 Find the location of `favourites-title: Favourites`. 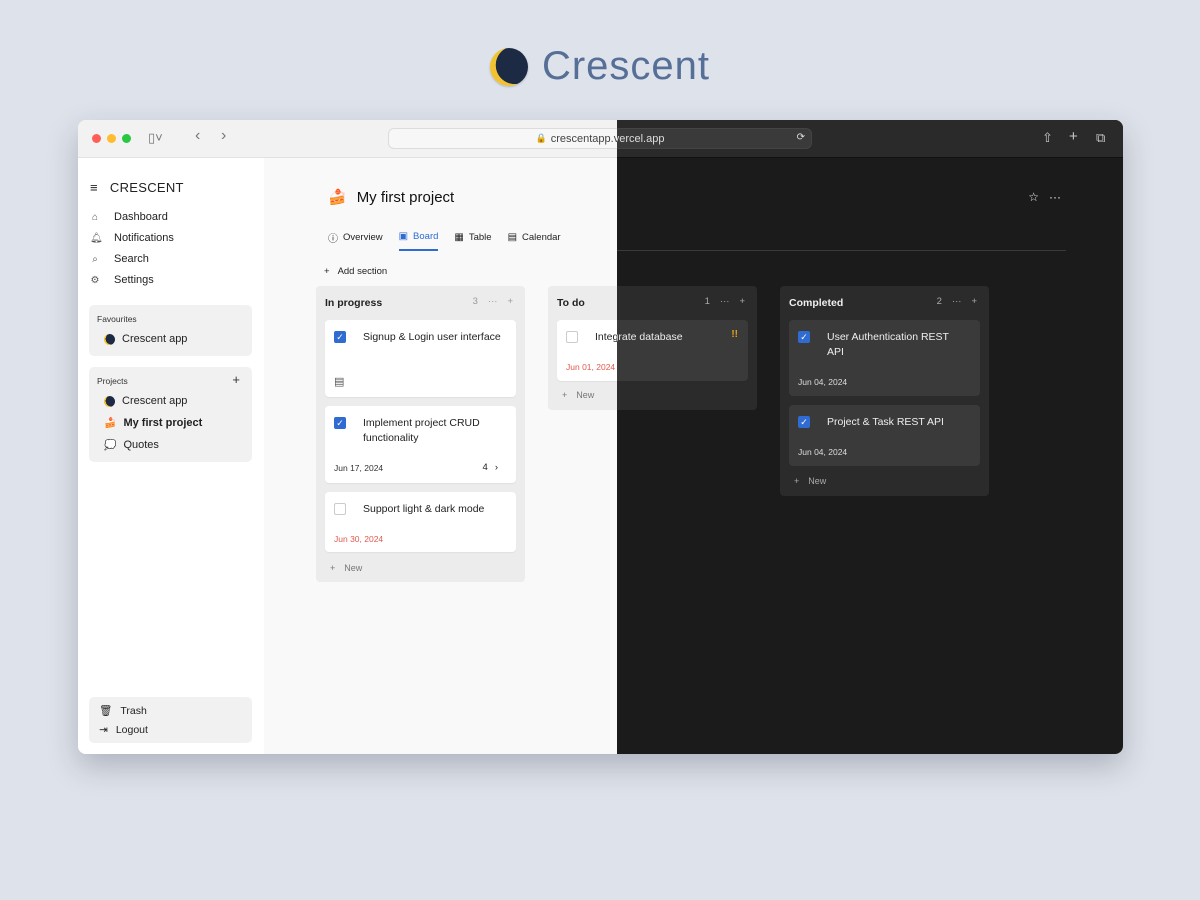

favourites-title: Favourites is located at coordinates (117, 319).